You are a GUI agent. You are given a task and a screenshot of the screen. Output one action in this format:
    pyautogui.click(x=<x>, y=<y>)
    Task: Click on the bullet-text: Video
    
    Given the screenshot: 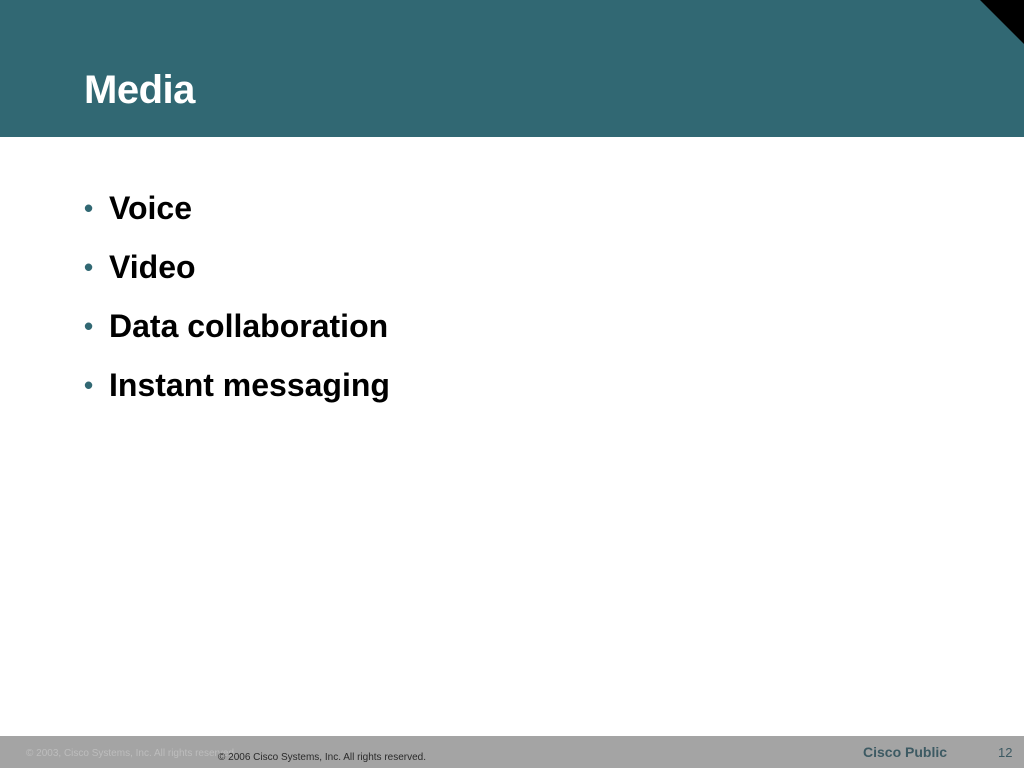 What is the action you would take?
    pyautogui.click(x=152, y=267)
    